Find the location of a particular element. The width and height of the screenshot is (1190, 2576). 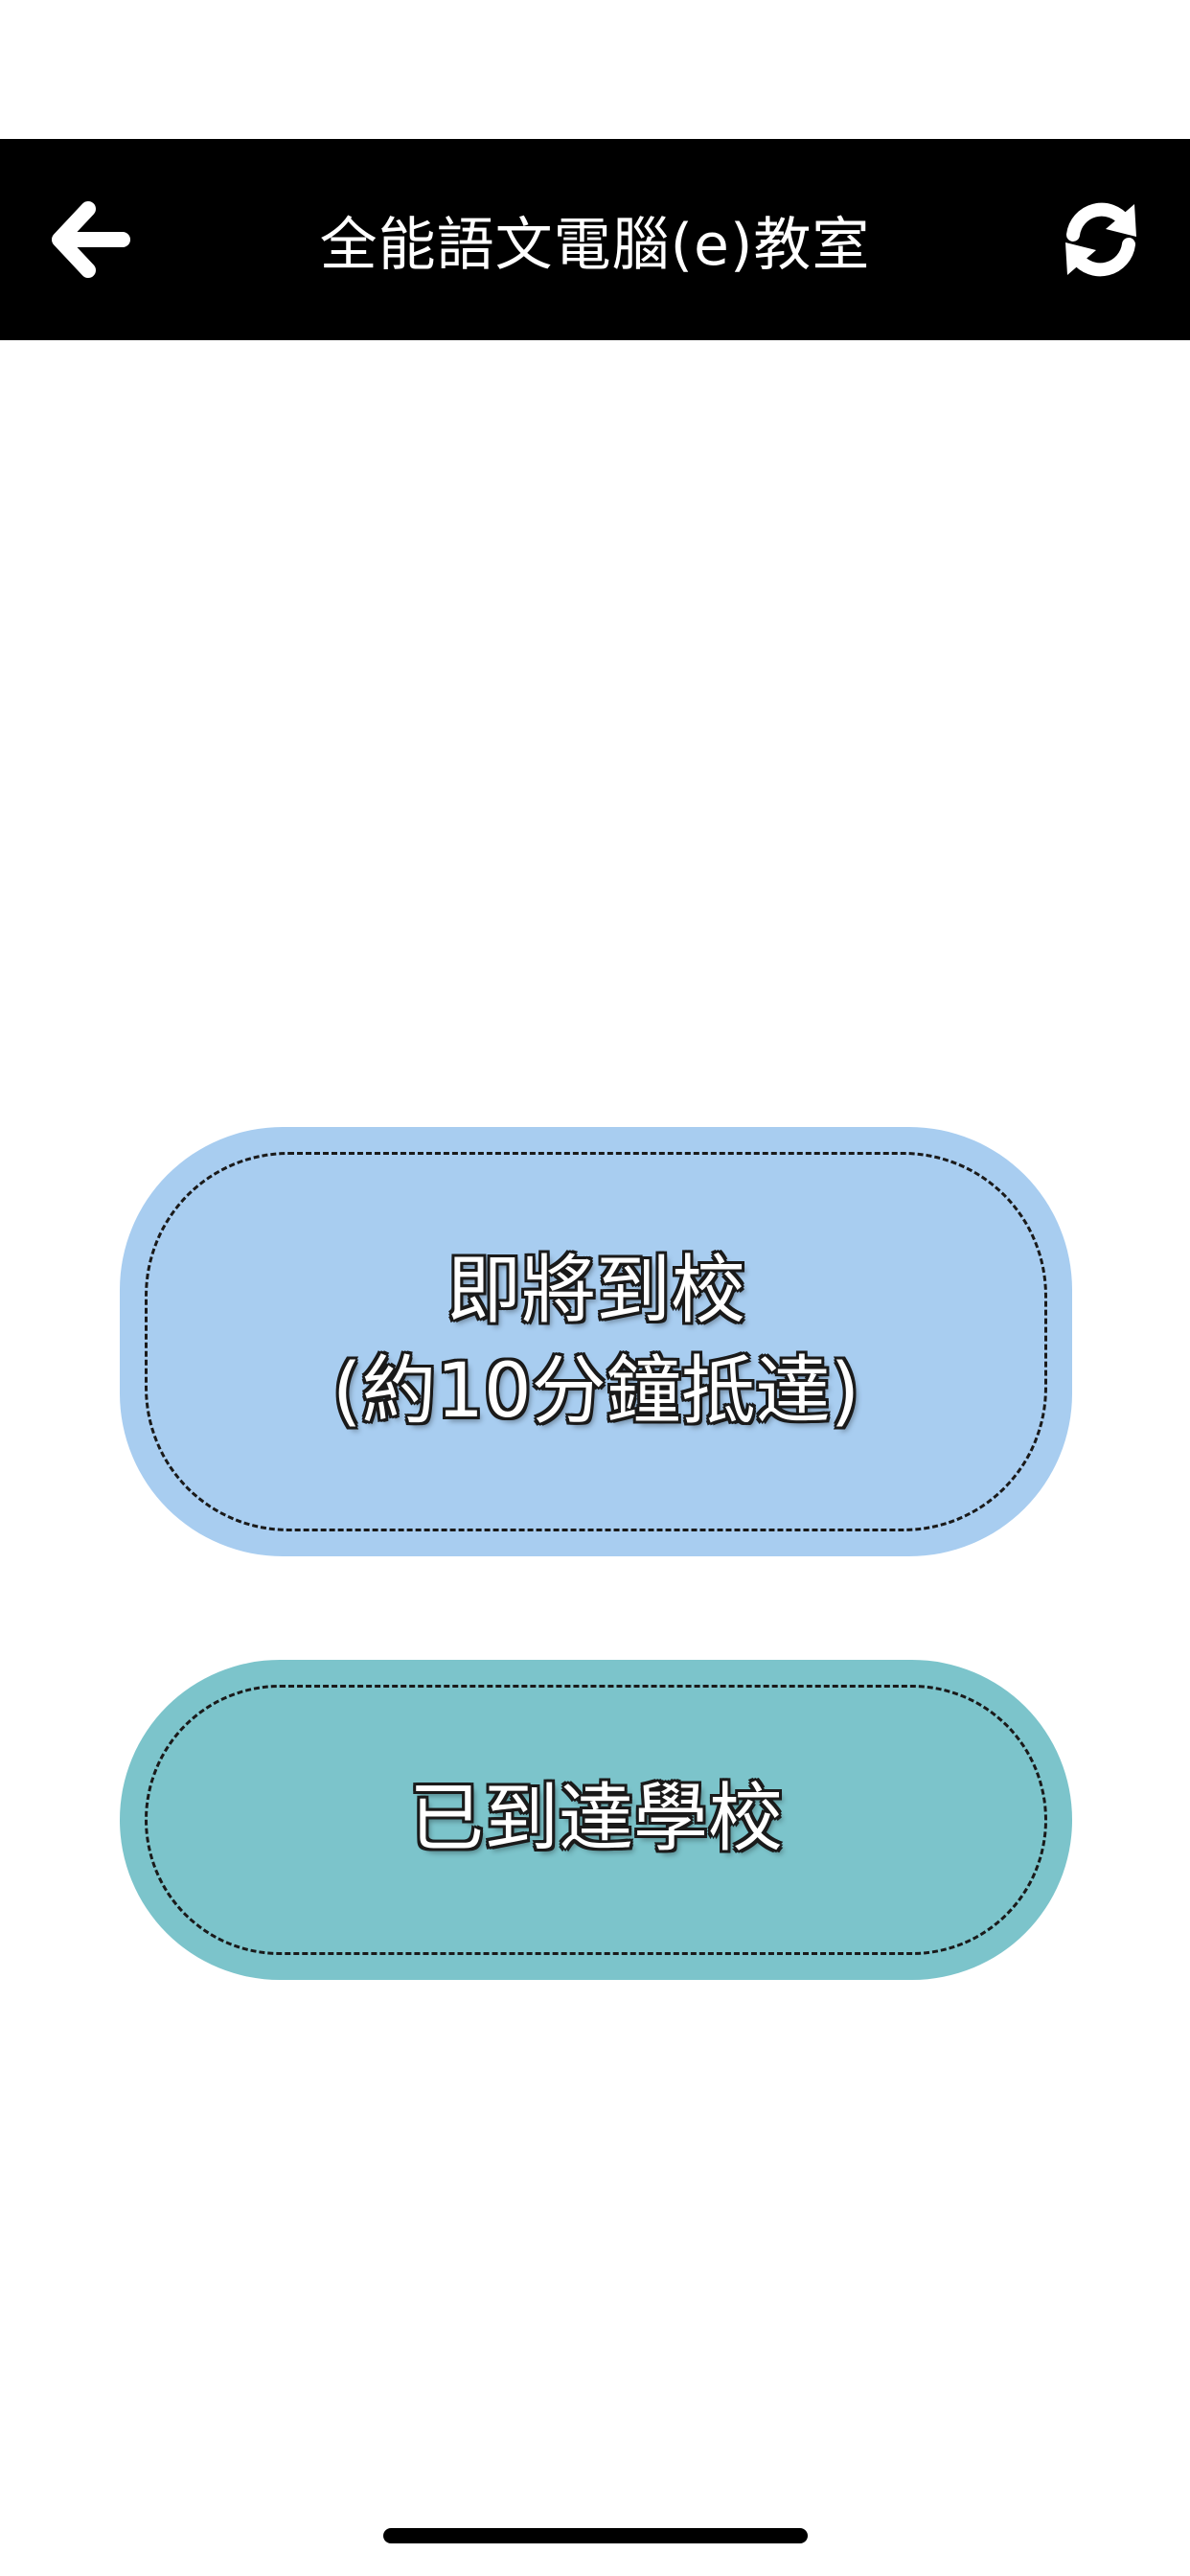

app-header: 全能語文電腦(e)教室 is located at coordinates (595, 239).